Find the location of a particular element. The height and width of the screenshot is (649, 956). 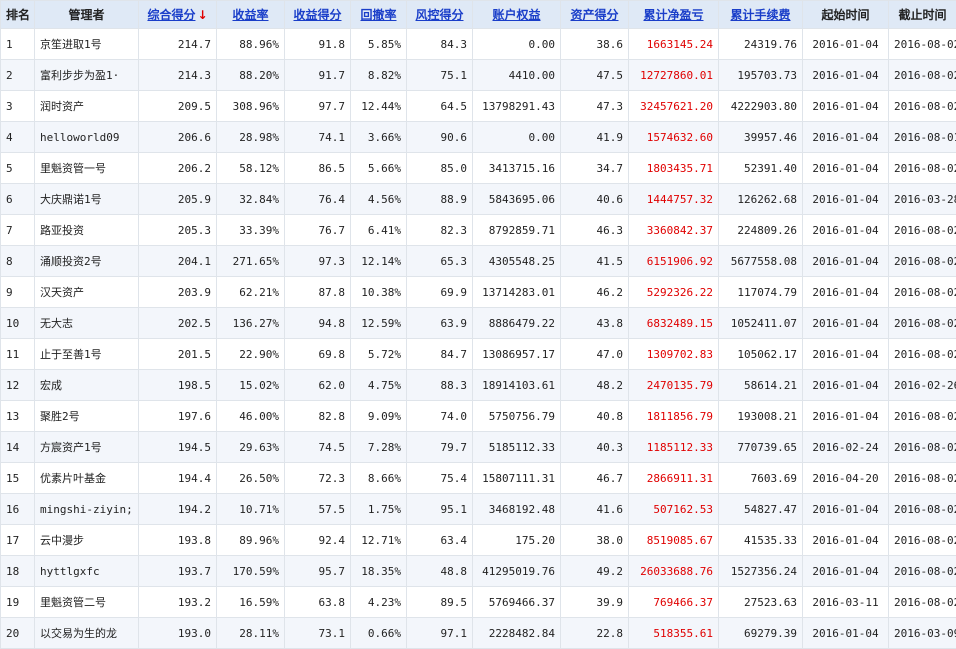

cell-score: 193.7 is located at coordinates (178, 571).